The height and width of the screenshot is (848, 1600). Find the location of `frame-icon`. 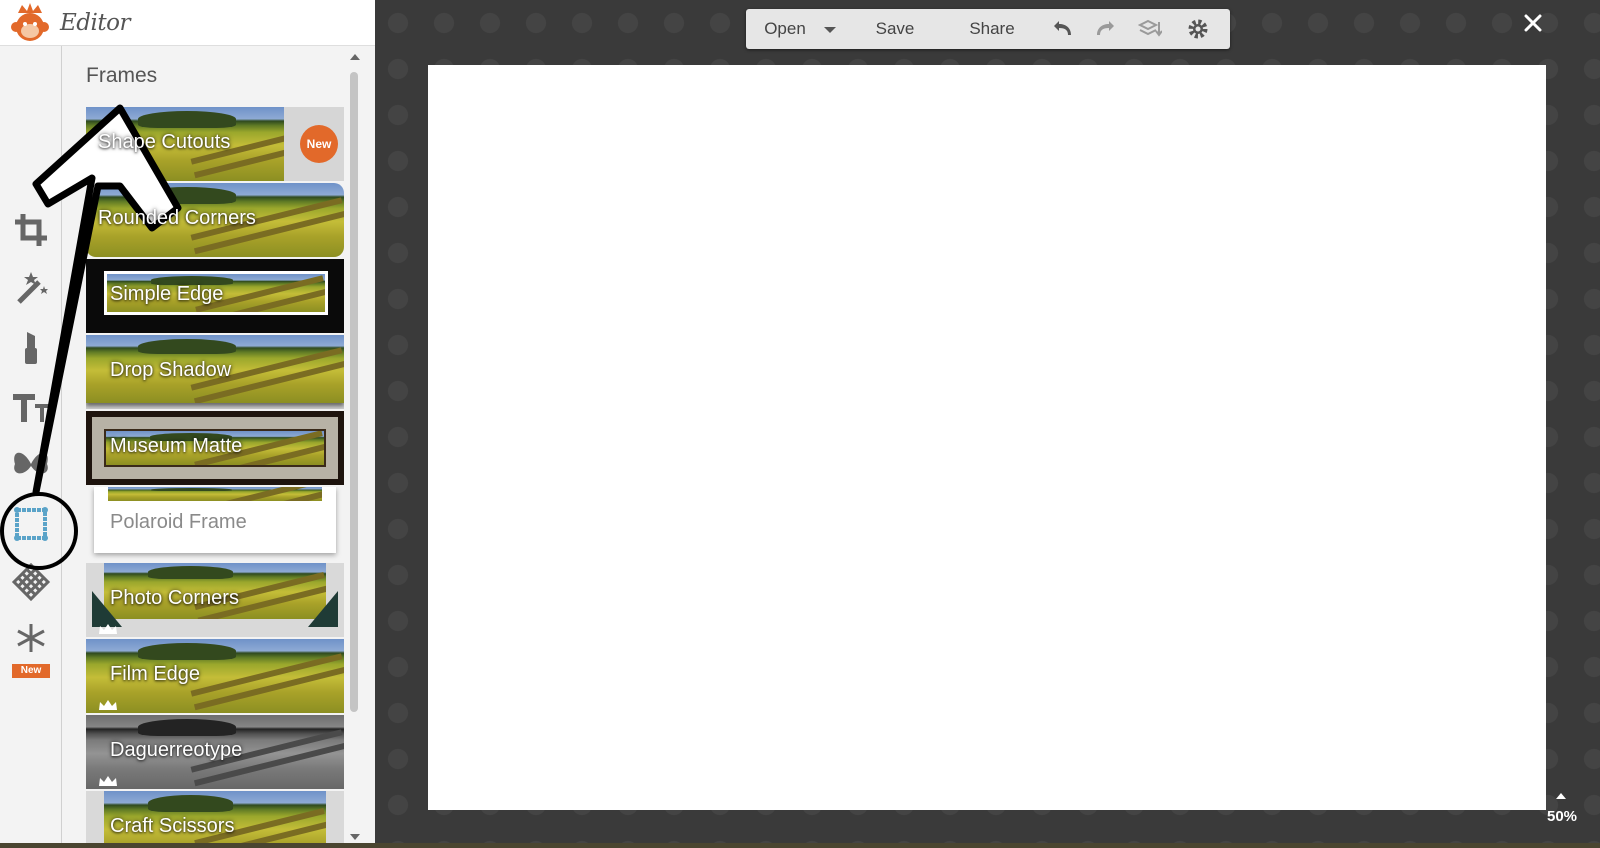

frame-icon is located at coordinates (31, 524).